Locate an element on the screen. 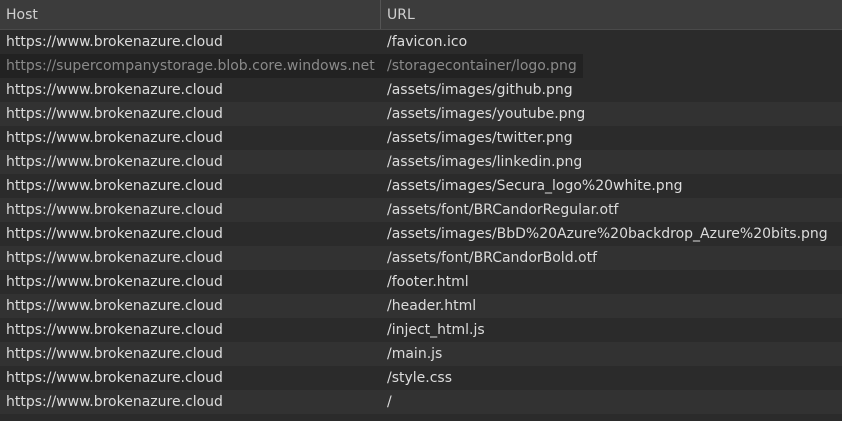  url-cell: /main.js is located at coordinates (415, 354).